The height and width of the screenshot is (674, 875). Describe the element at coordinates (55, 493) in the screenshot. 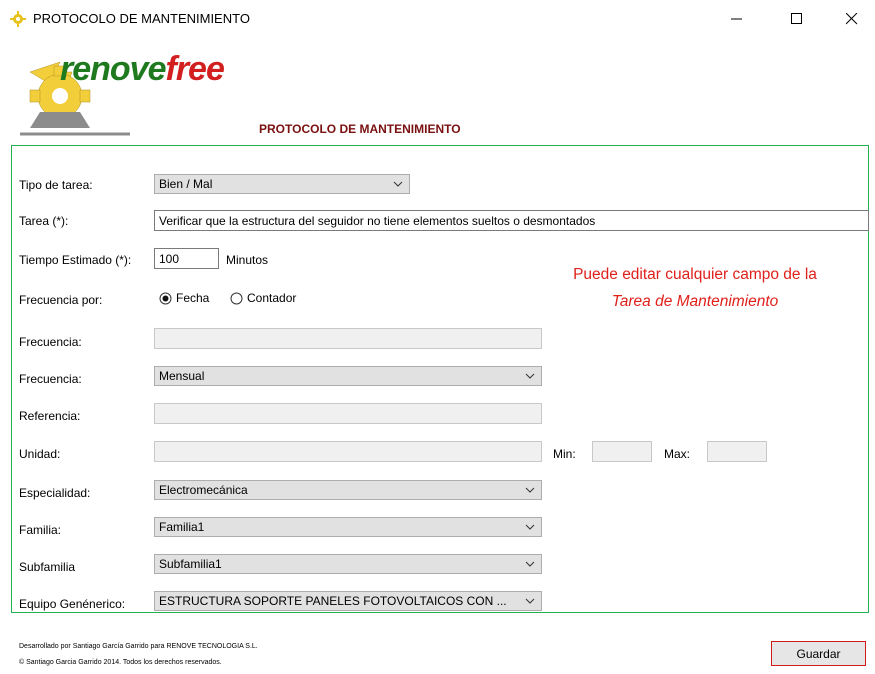

I see `especialidad-label: Especialidad:` at that location.